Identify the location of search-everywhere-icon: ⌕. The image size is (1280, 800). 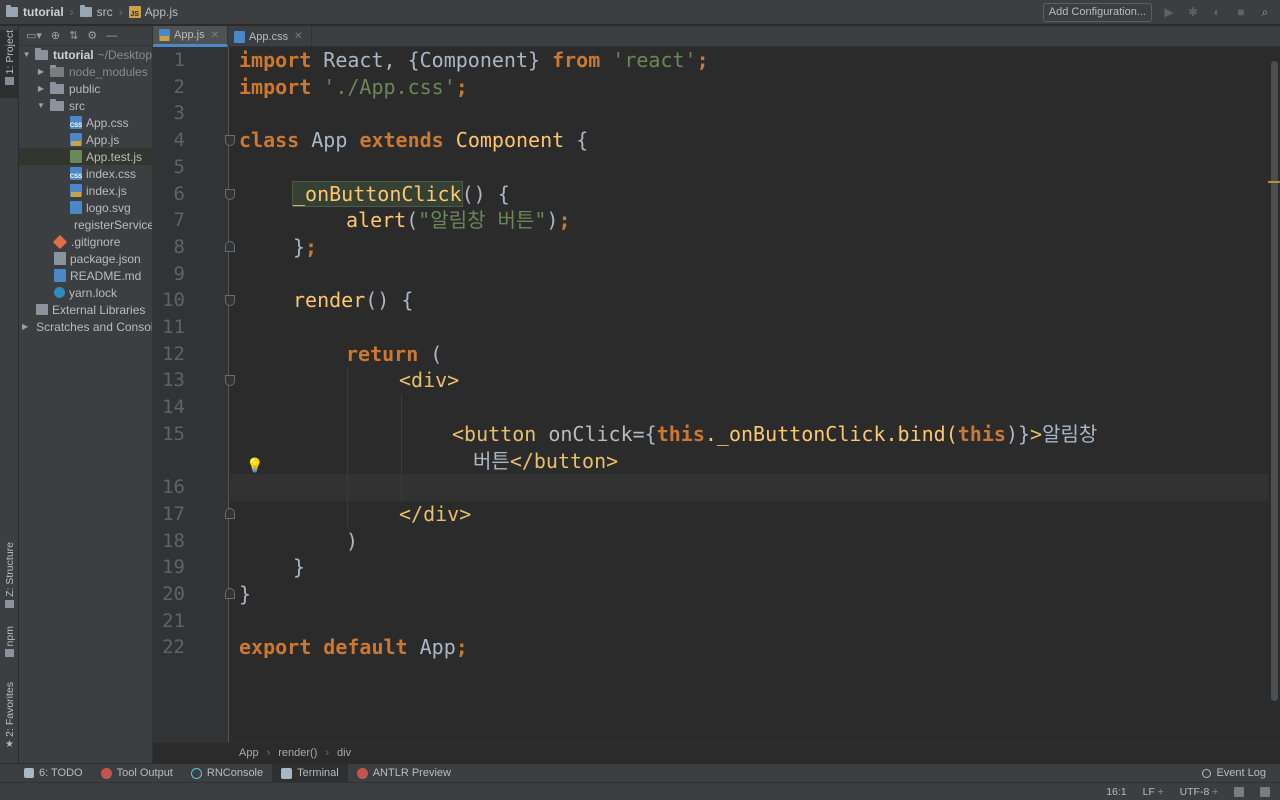
(1265, 12).